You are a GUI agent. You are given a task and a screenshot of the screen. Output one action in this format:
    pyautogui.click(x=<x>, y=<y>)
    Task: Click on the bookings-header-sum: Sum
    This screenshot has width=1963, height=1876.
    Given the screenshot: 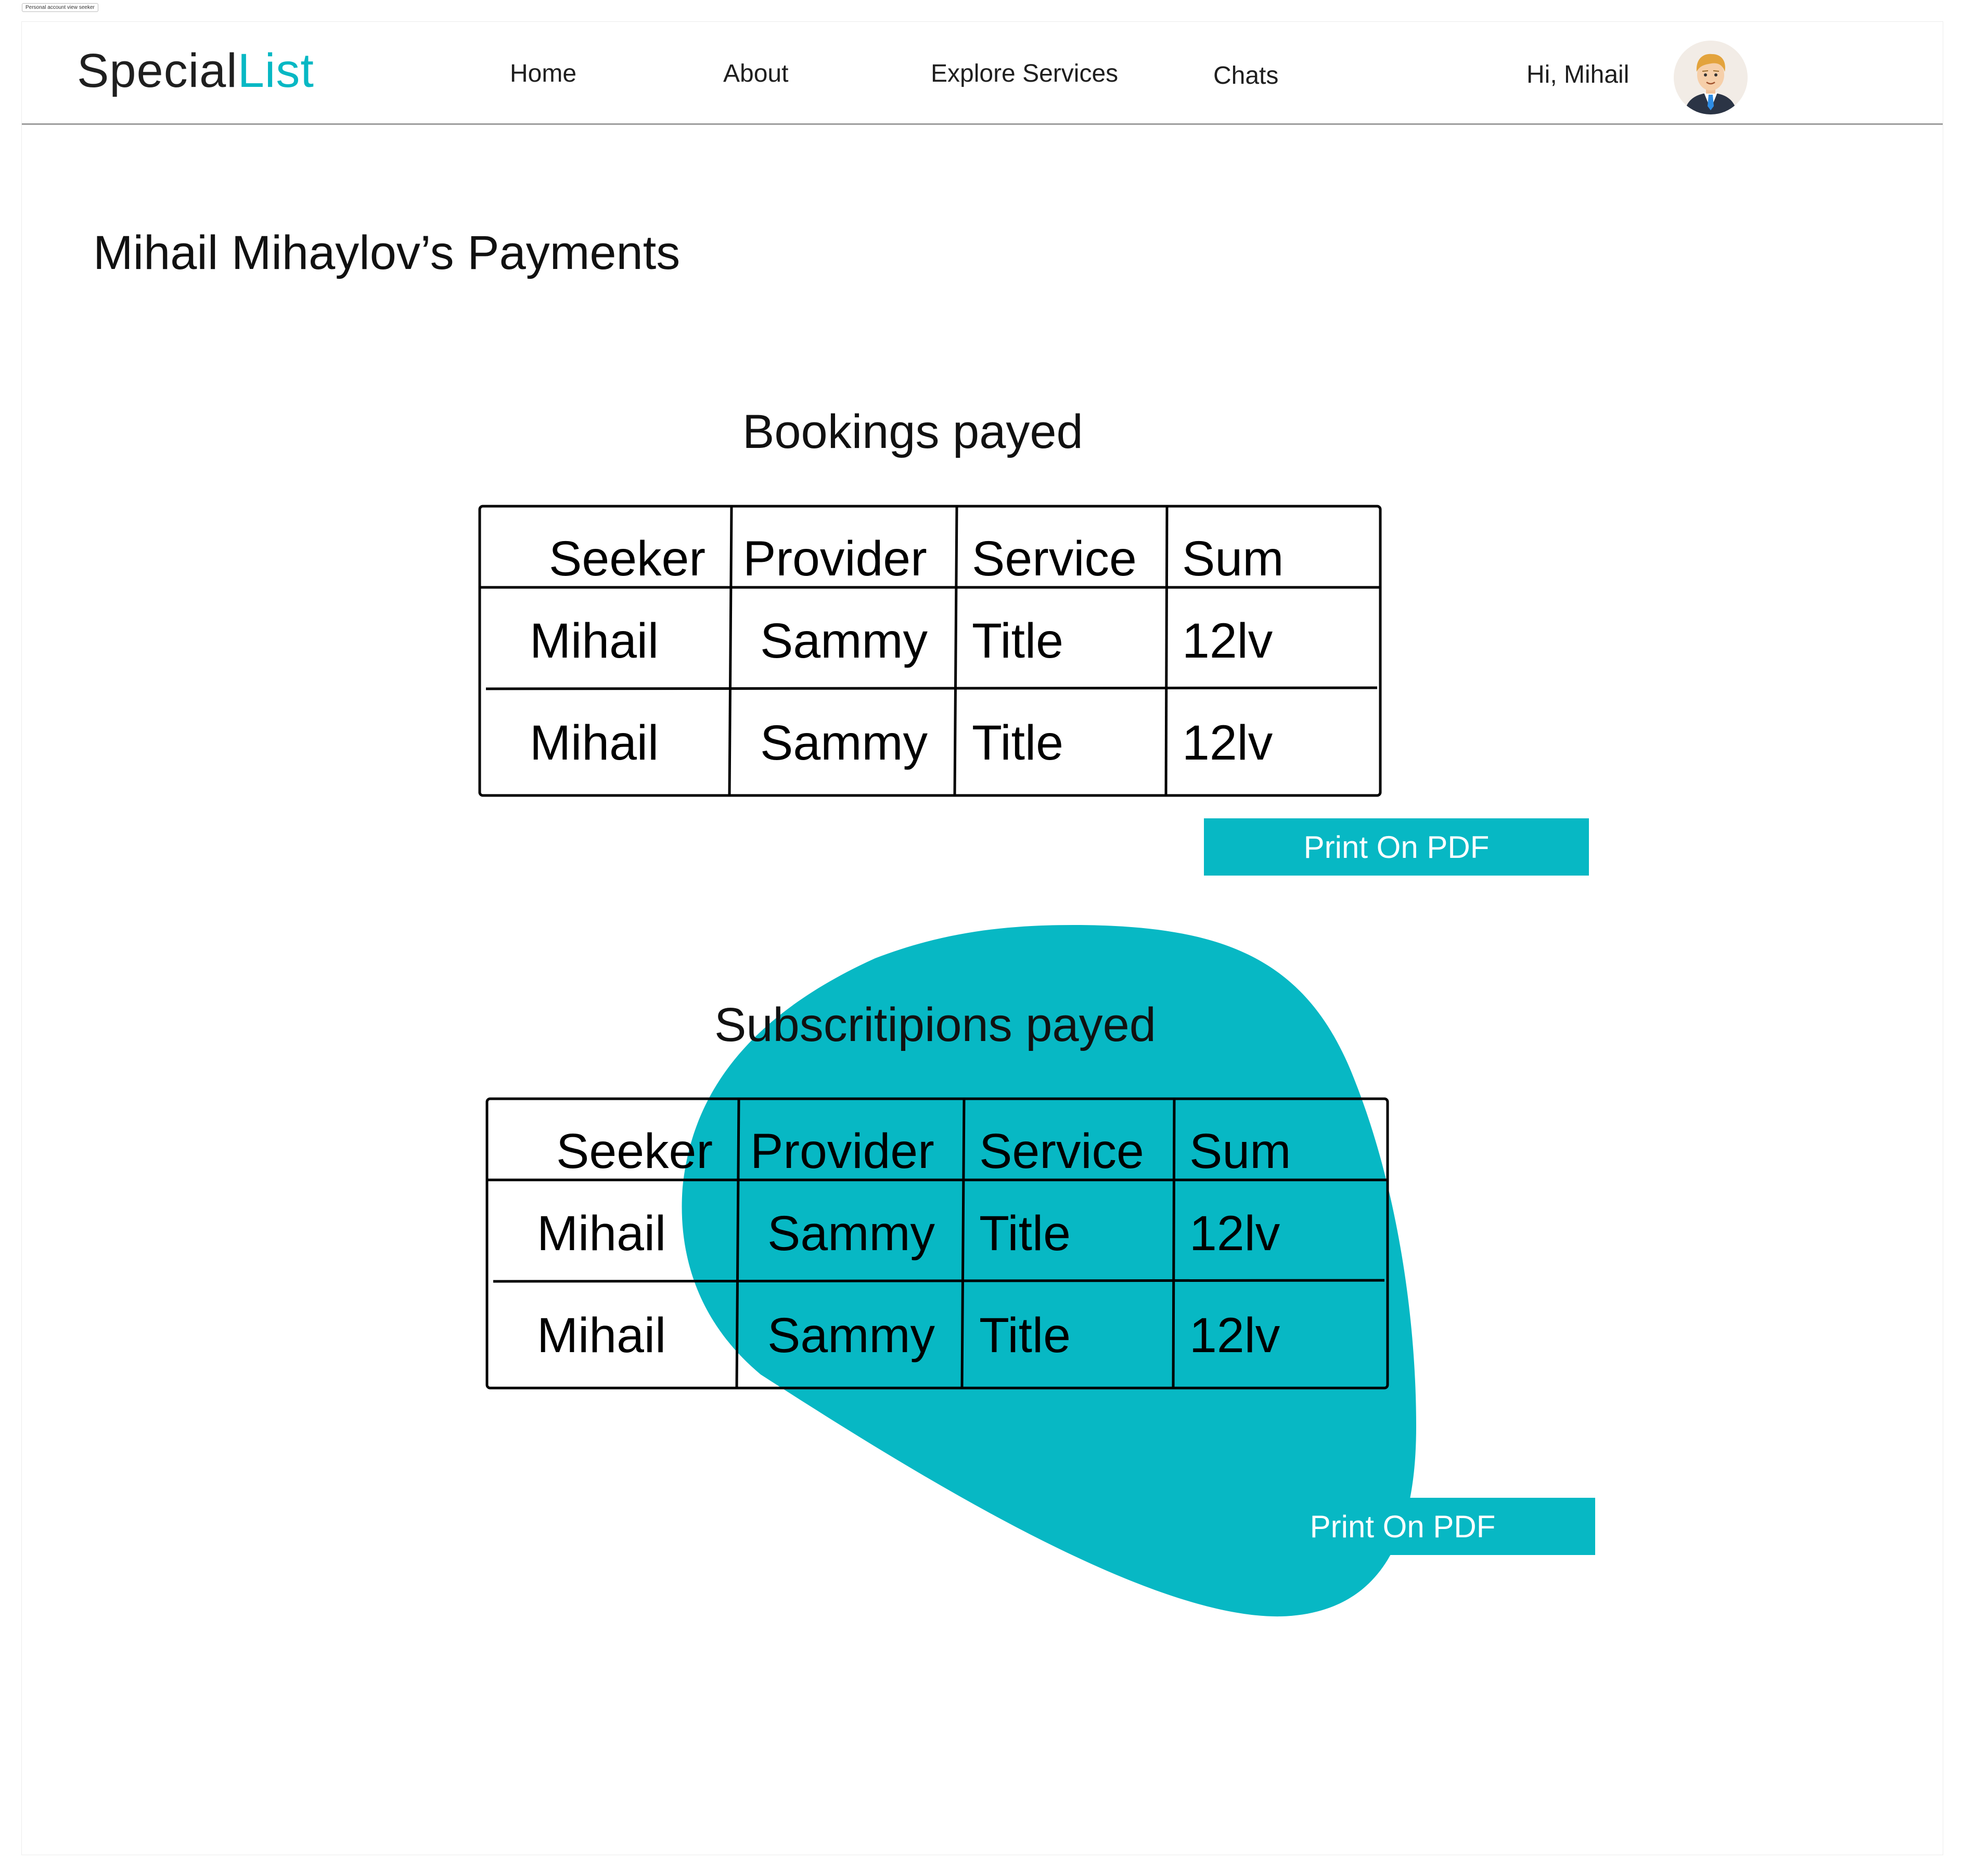 What is the action you would take?
    pyautogui.click(x=1233, y=558)
    